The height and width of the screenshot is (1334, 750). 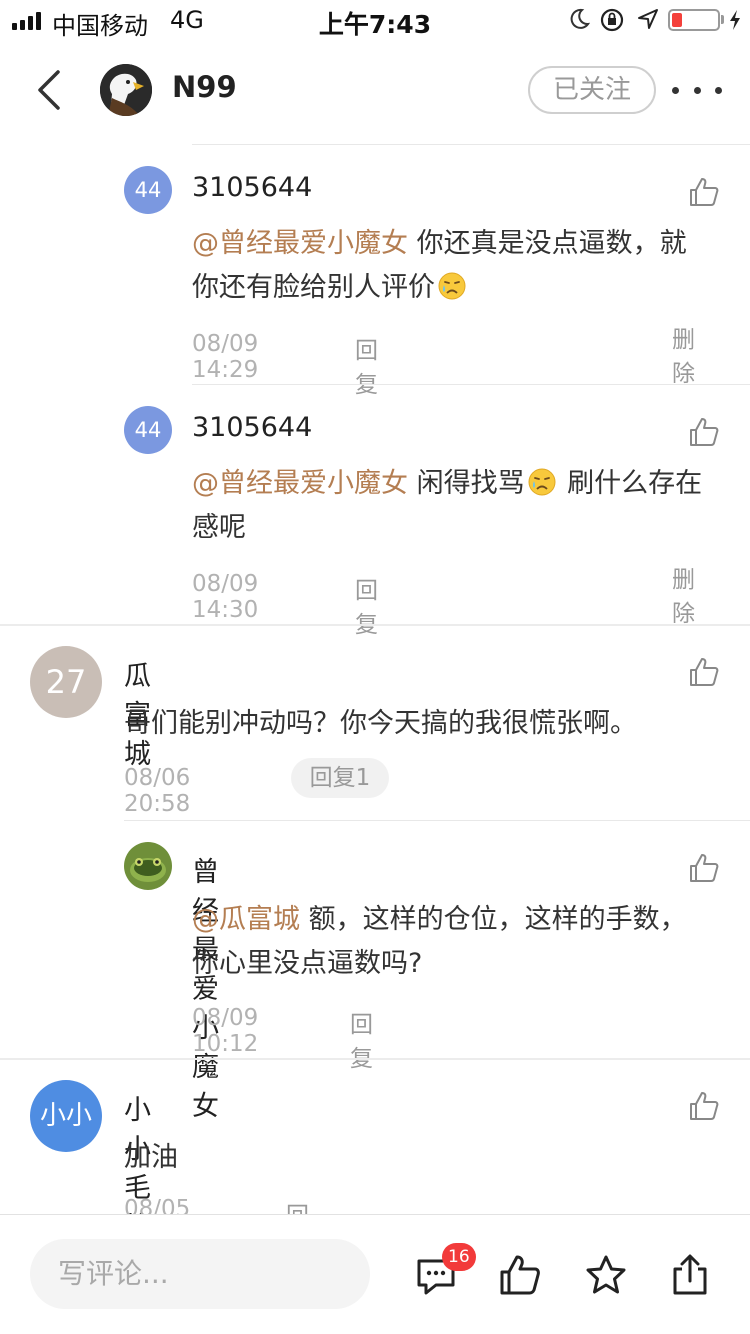 I want to click on comment-timestamp: 08/06 20:58, so click(x=157, y=791).